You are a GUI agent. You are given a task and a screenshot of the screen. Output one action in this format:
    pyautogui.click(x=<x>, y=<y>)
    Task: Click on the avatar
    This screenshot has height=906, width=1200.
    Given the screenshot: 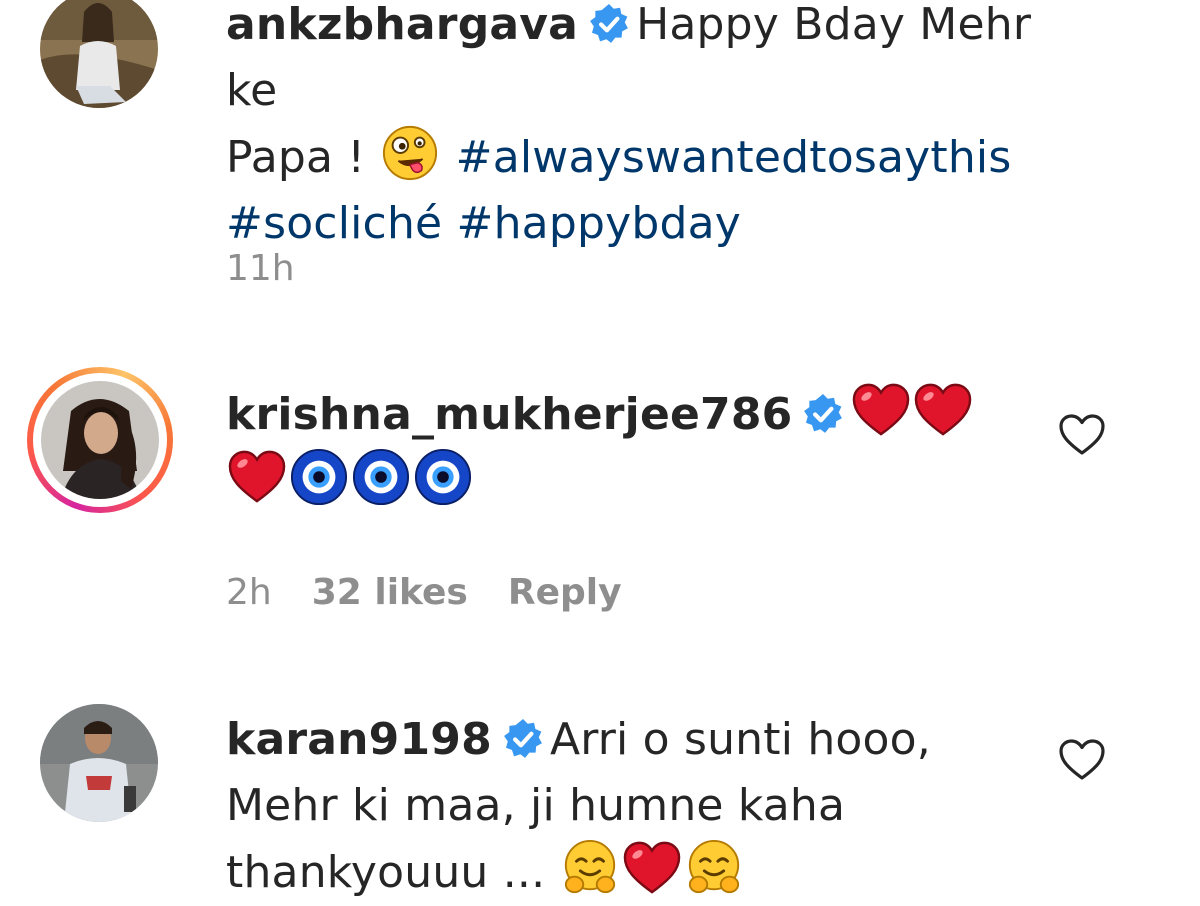 What is the action you would take?
    pyautogui.click(x=99, y=763)
    